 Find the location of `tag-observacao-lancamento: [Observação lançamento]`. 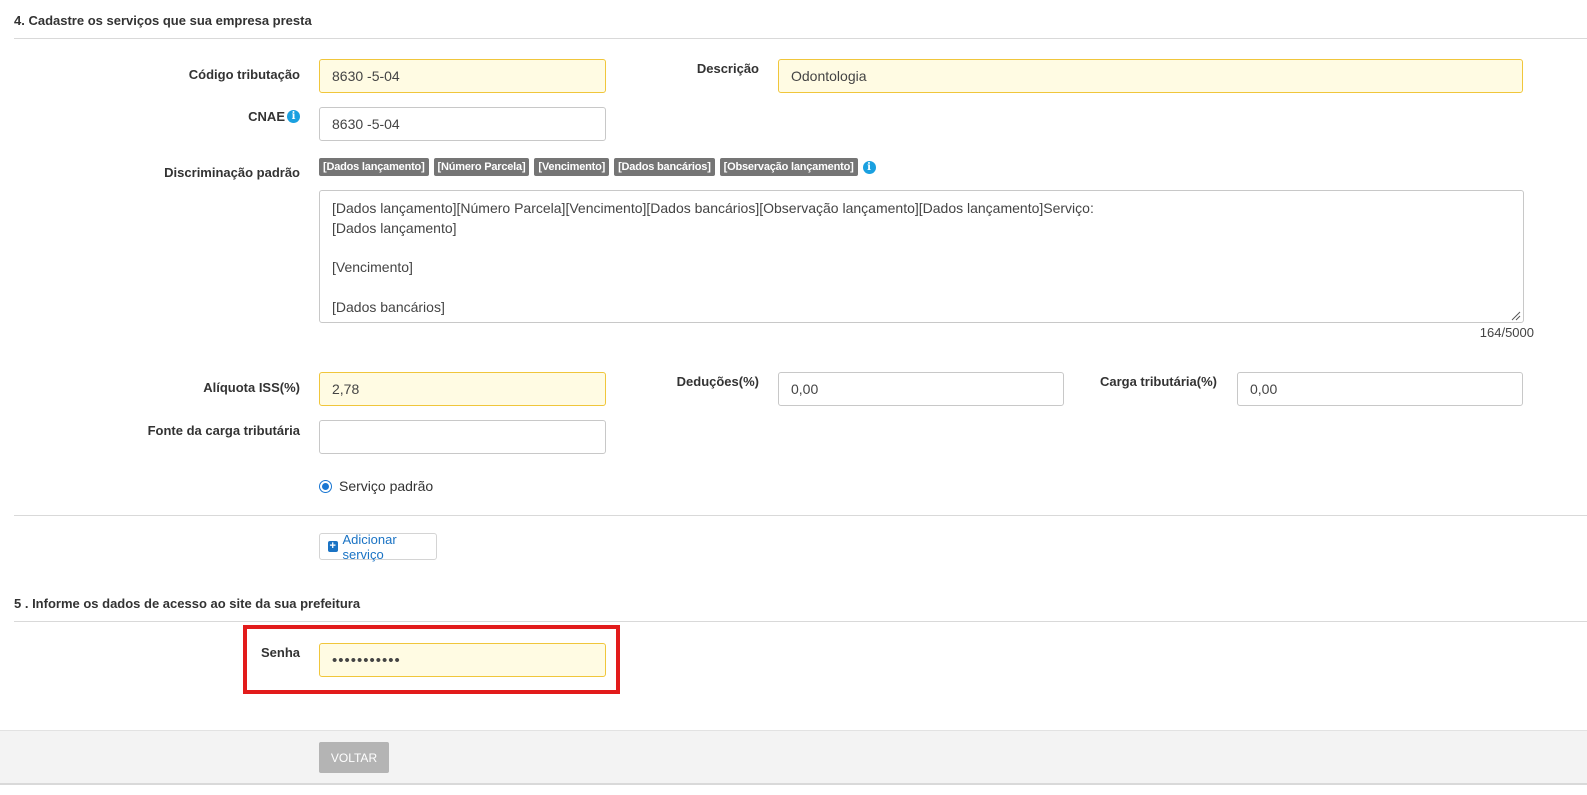

tag-observacao-lancamento: [Observação lançamento] is located at coordinates (788, 167).